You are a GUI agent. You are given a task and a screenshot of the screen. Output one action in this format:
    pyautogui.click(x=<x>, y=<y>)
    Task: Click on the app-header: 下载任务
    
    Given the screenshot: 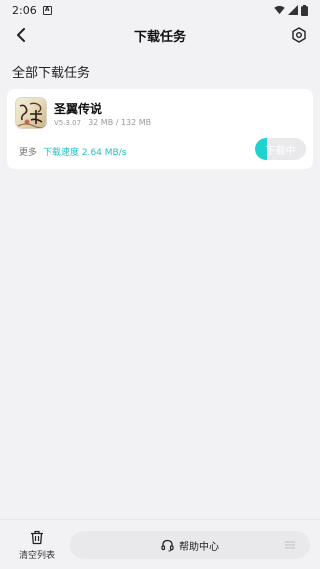 What is the action you would take?
    pyautogui.click(x=160, y=35)
    